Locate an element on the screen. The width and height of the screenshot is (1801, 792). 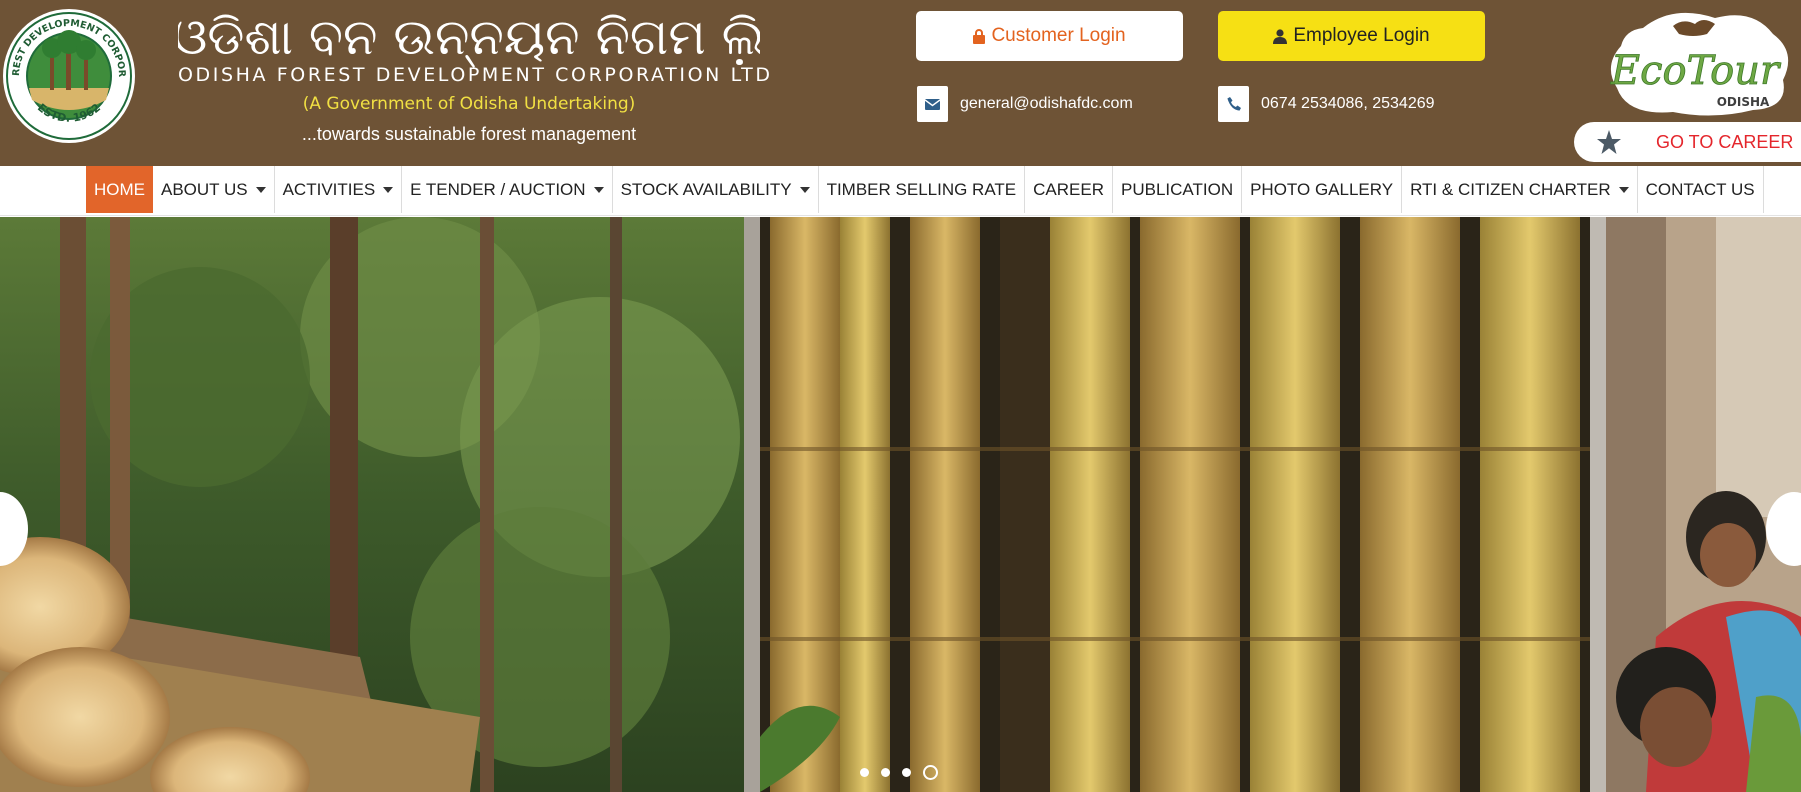
nav-publication: PUBLICATION is located at coordinates (1178, 189).